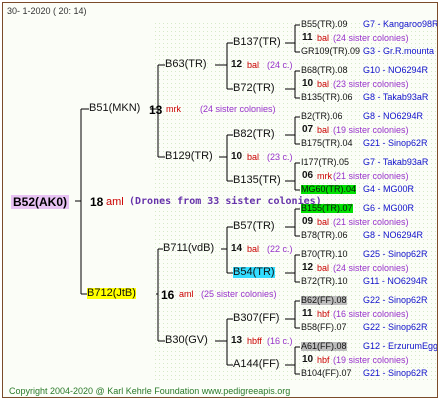 The height and width of the screenshot is (402, 440). I want to click on gen2-note-1: (23 c.), so click(280, 157).